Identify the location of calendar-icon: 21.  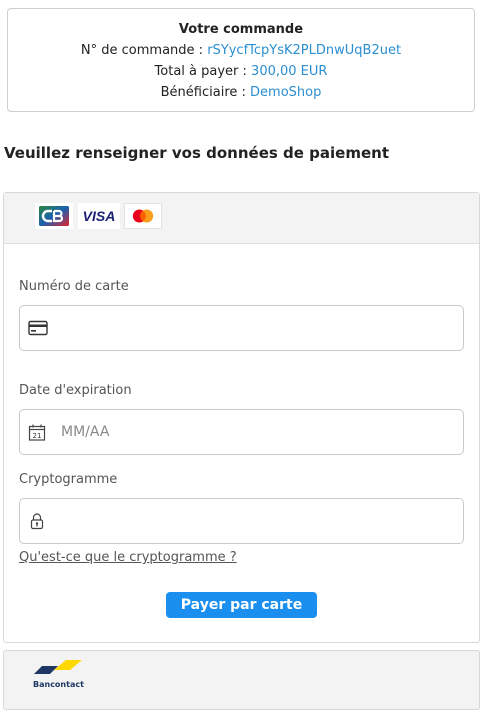
(37, 432).